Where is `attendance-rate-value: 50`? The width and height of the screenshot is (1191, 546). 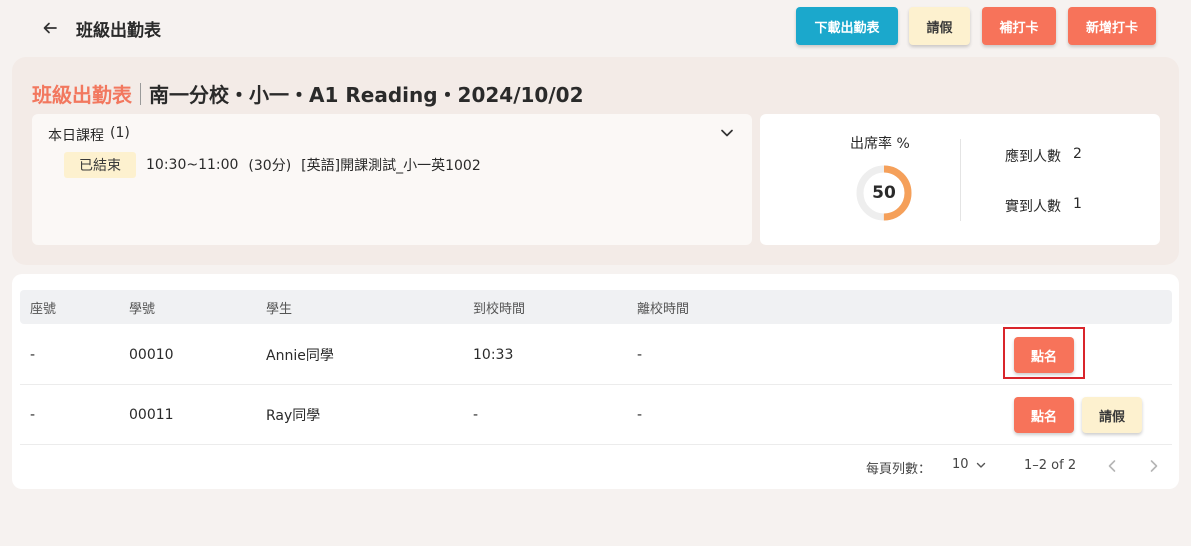
attendance-rate-value: 50 is located at coordinates (884, 193).